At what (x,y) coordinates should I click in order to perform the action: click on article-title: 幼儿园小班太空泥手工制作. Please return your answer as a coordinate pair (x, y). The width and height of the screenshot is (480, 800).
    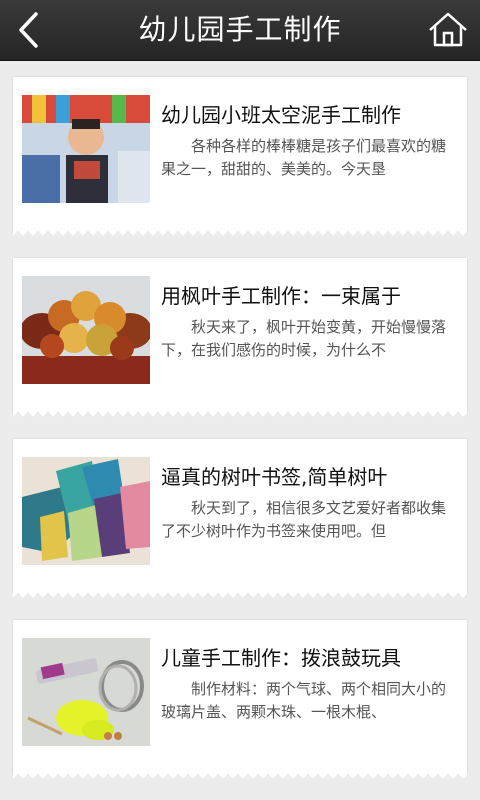
    Looking at the image, I should click on (281, 115).